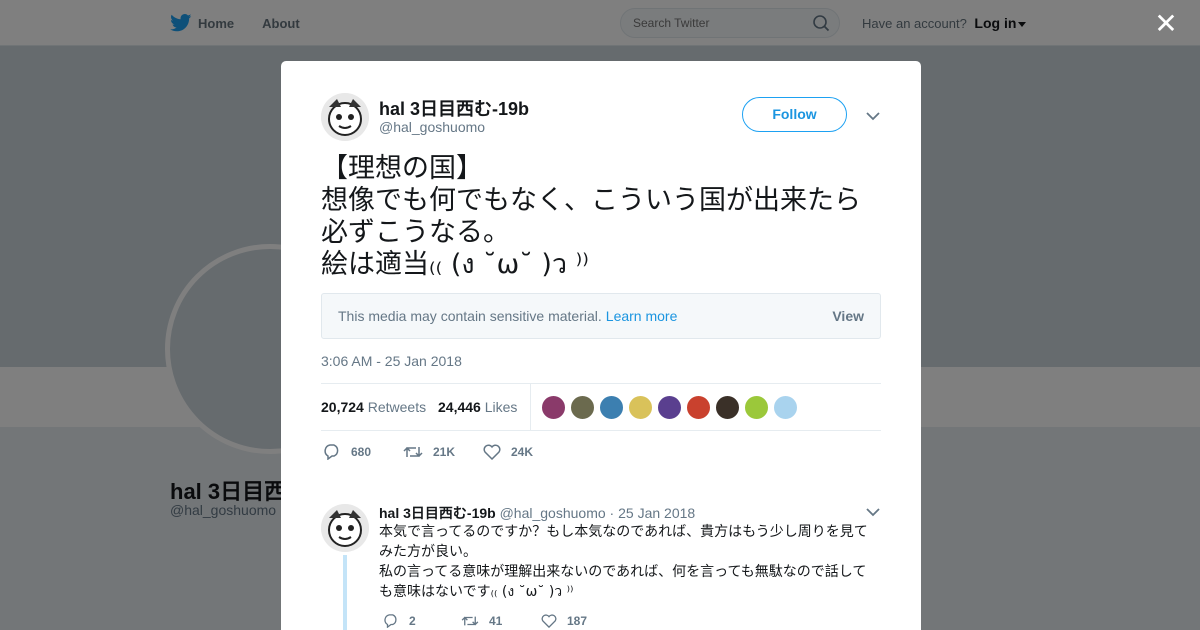 The image size is (1200, 630). I want to click on reply-like-action: 187, so click(564, 621).